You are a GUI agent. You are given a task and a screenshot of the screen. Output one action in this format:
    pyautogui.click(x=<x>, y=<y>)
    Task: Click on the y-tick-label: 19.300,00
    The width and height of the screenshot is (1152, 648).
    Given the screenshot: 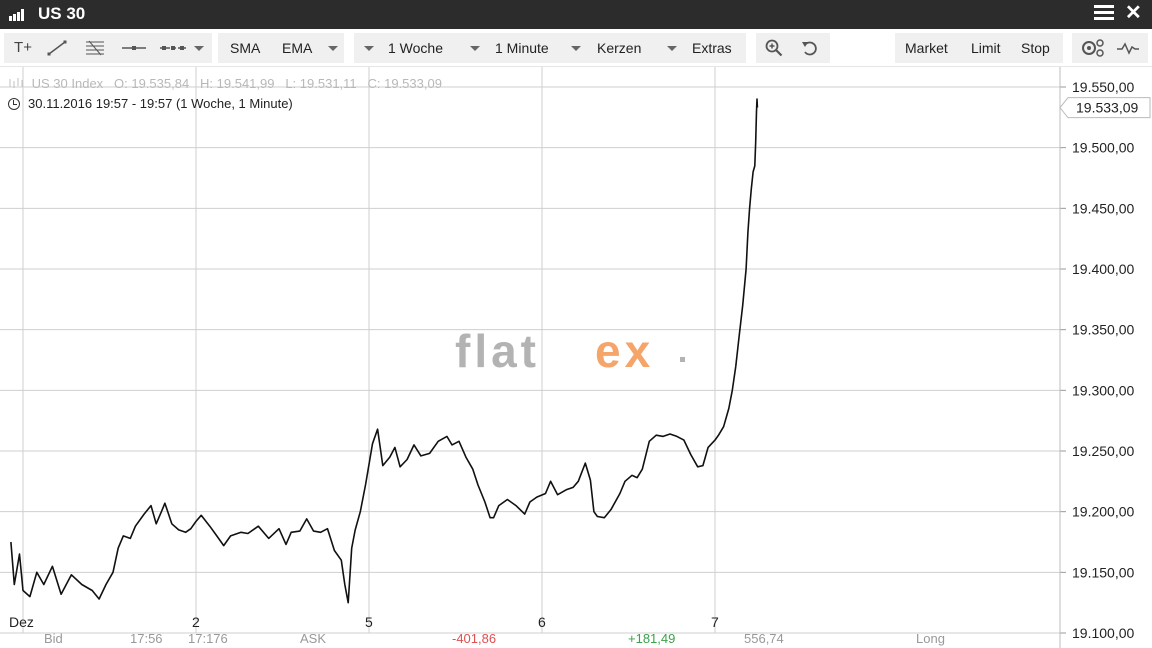 What is the action you would take?
    pyautogui.click(x=1103, y=390)
    